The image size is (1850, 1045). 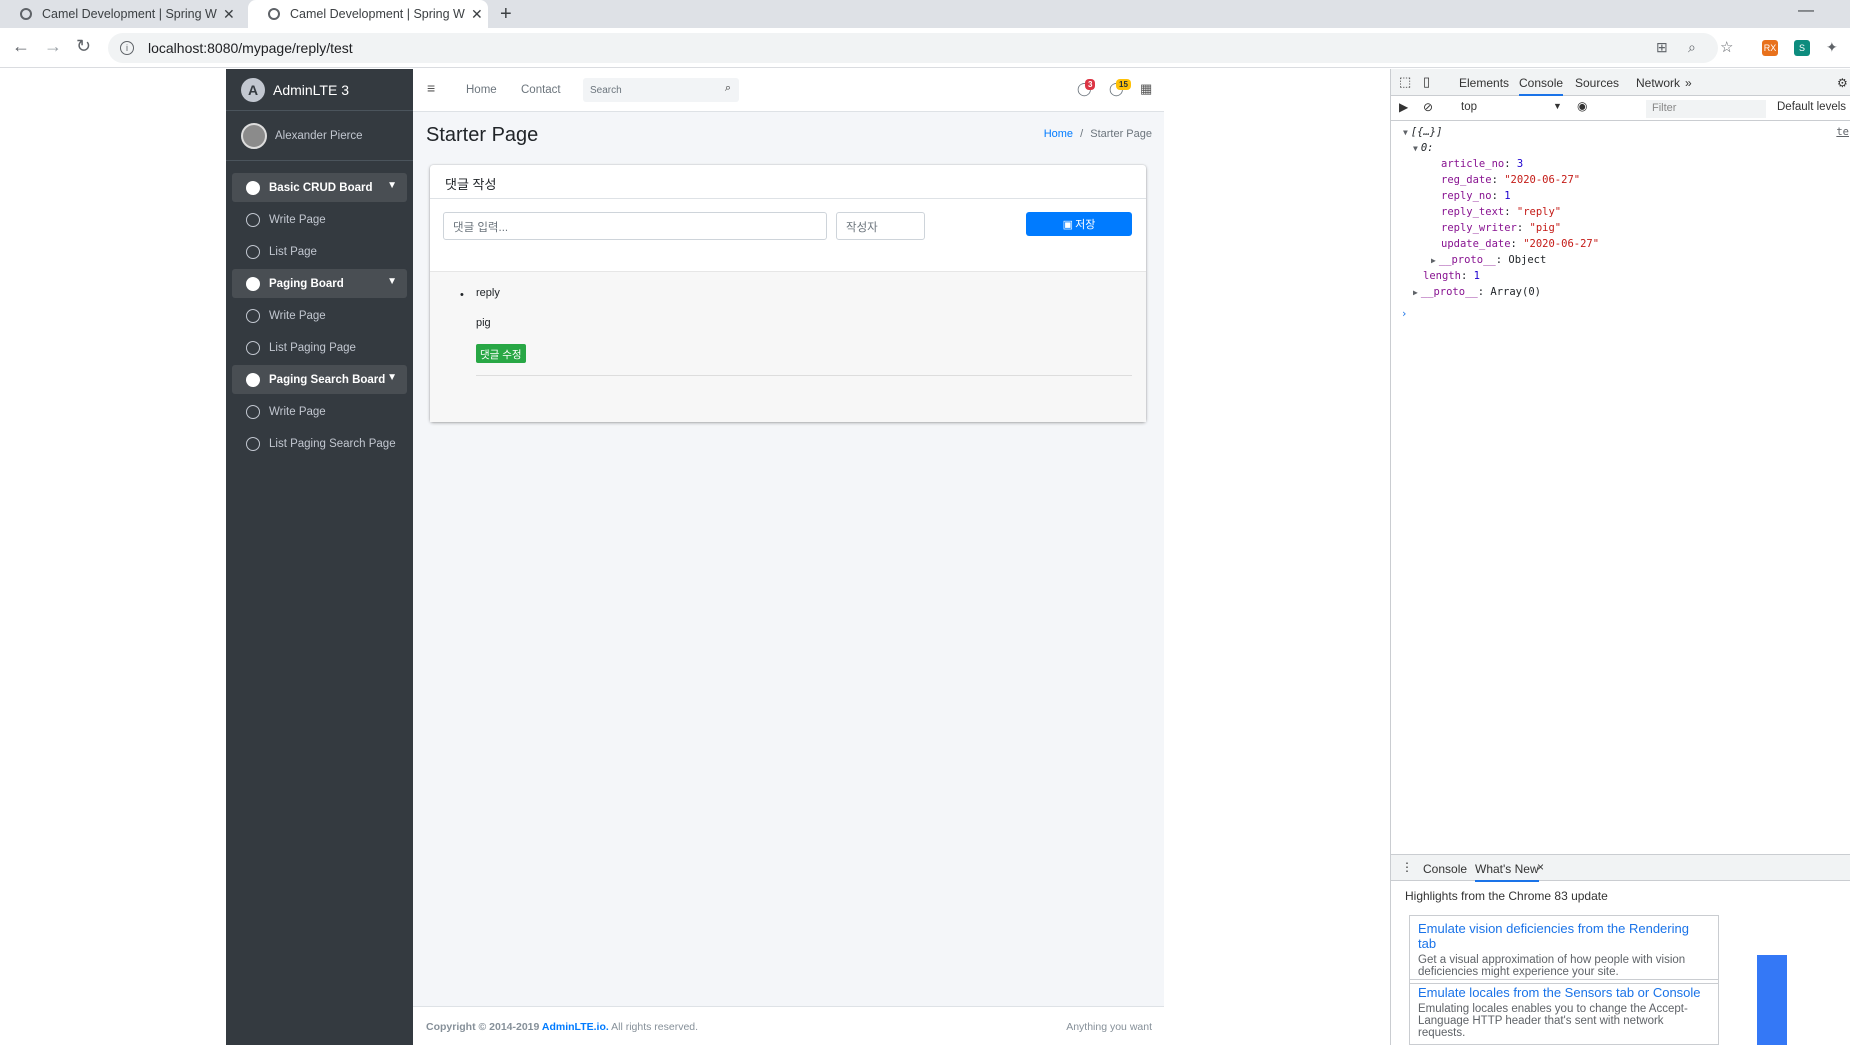 I want to click on console-value: 1, so click(x=1507, y=196).